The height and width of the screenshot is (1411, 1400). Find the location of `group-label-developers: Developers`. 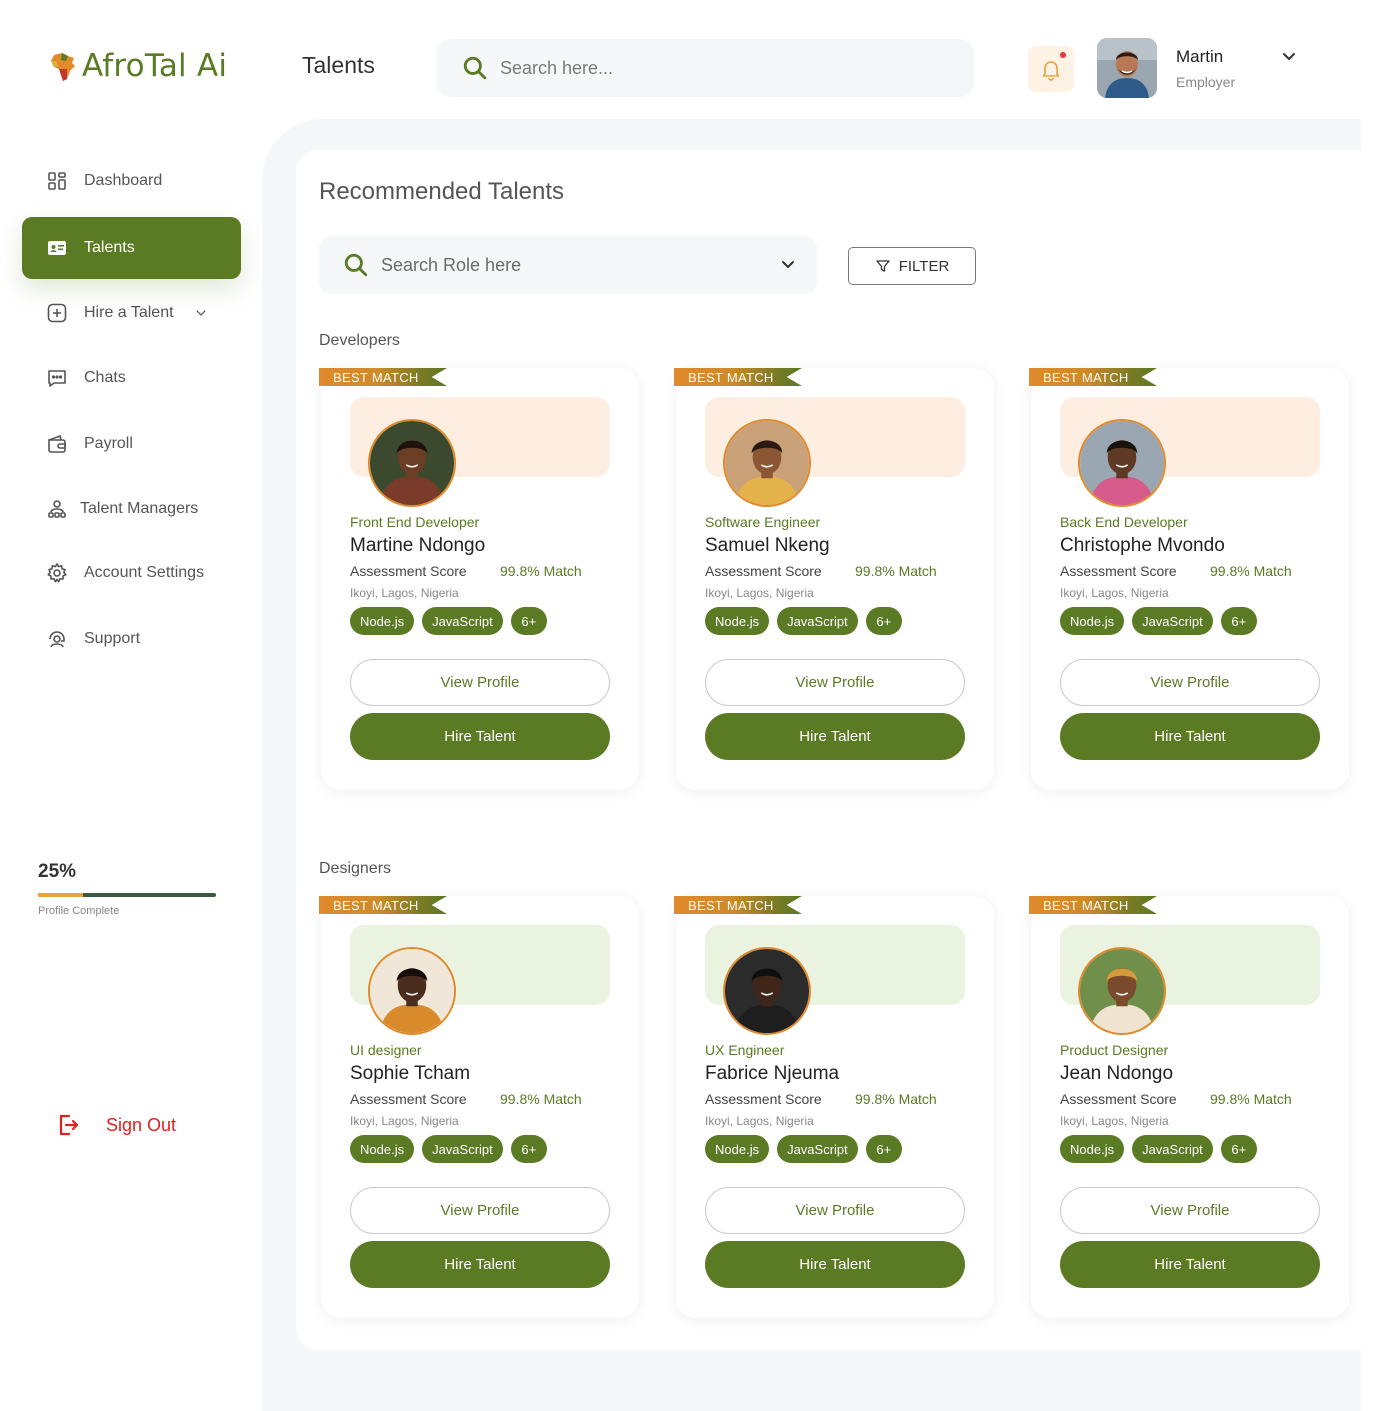

group-label-developers: Developers is located at coordinates (359, 340).